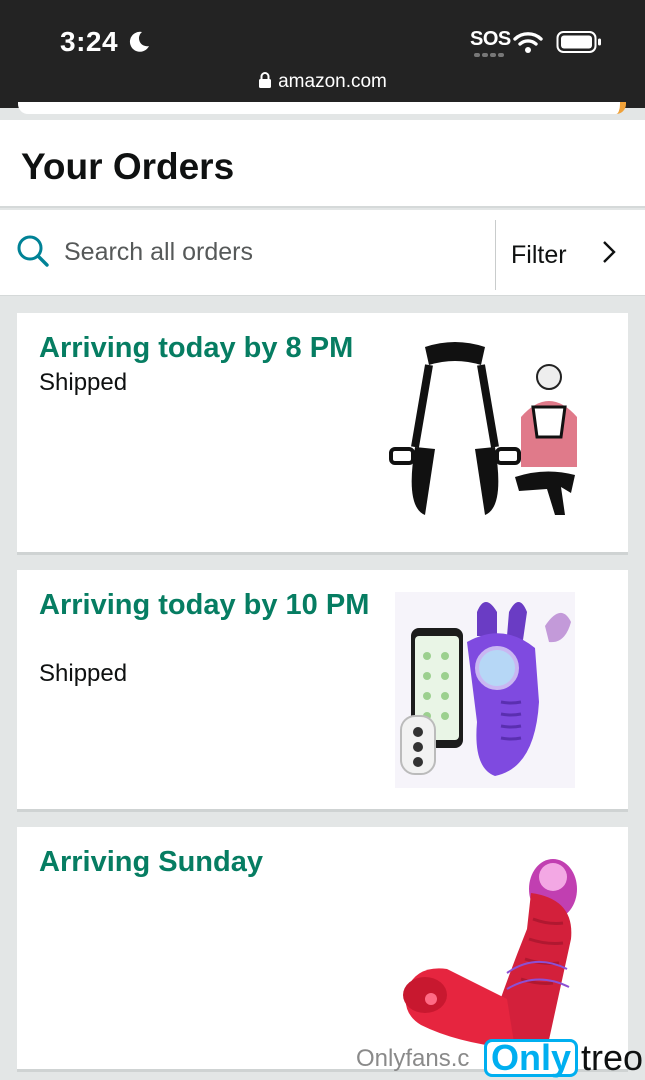 The height and width of the screenshot is (1080, 645). What do you see at coordinates (139, 41) in the screenshot?
I see `moon-icon` at bounding box center [139, 41].